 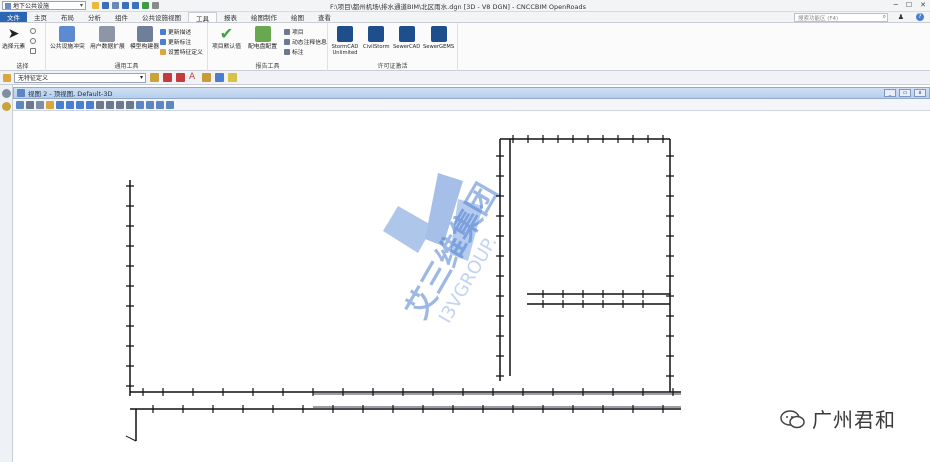 What do you see at coordinates (376, 47) in the screenshot?
I see `civilstorm-label: CivilStorm` at bounding box center [376, 47].